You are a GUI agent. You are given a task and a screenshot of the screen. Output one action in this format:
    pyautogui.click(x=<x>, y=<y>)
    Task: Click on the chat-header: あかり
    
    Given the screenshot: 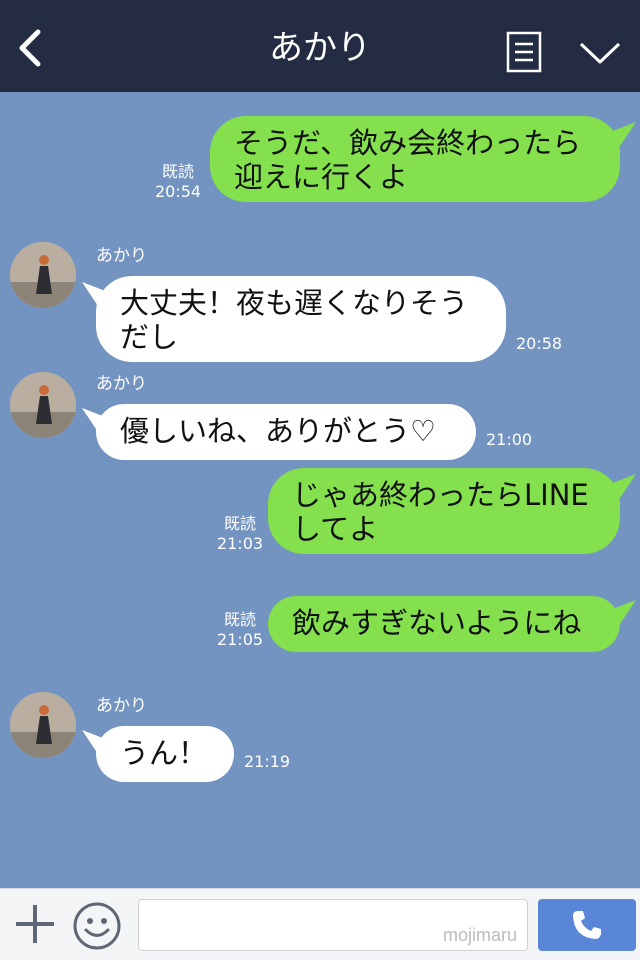 What is the action you would take?
    pyautogui.click(x=320, y=46)
    